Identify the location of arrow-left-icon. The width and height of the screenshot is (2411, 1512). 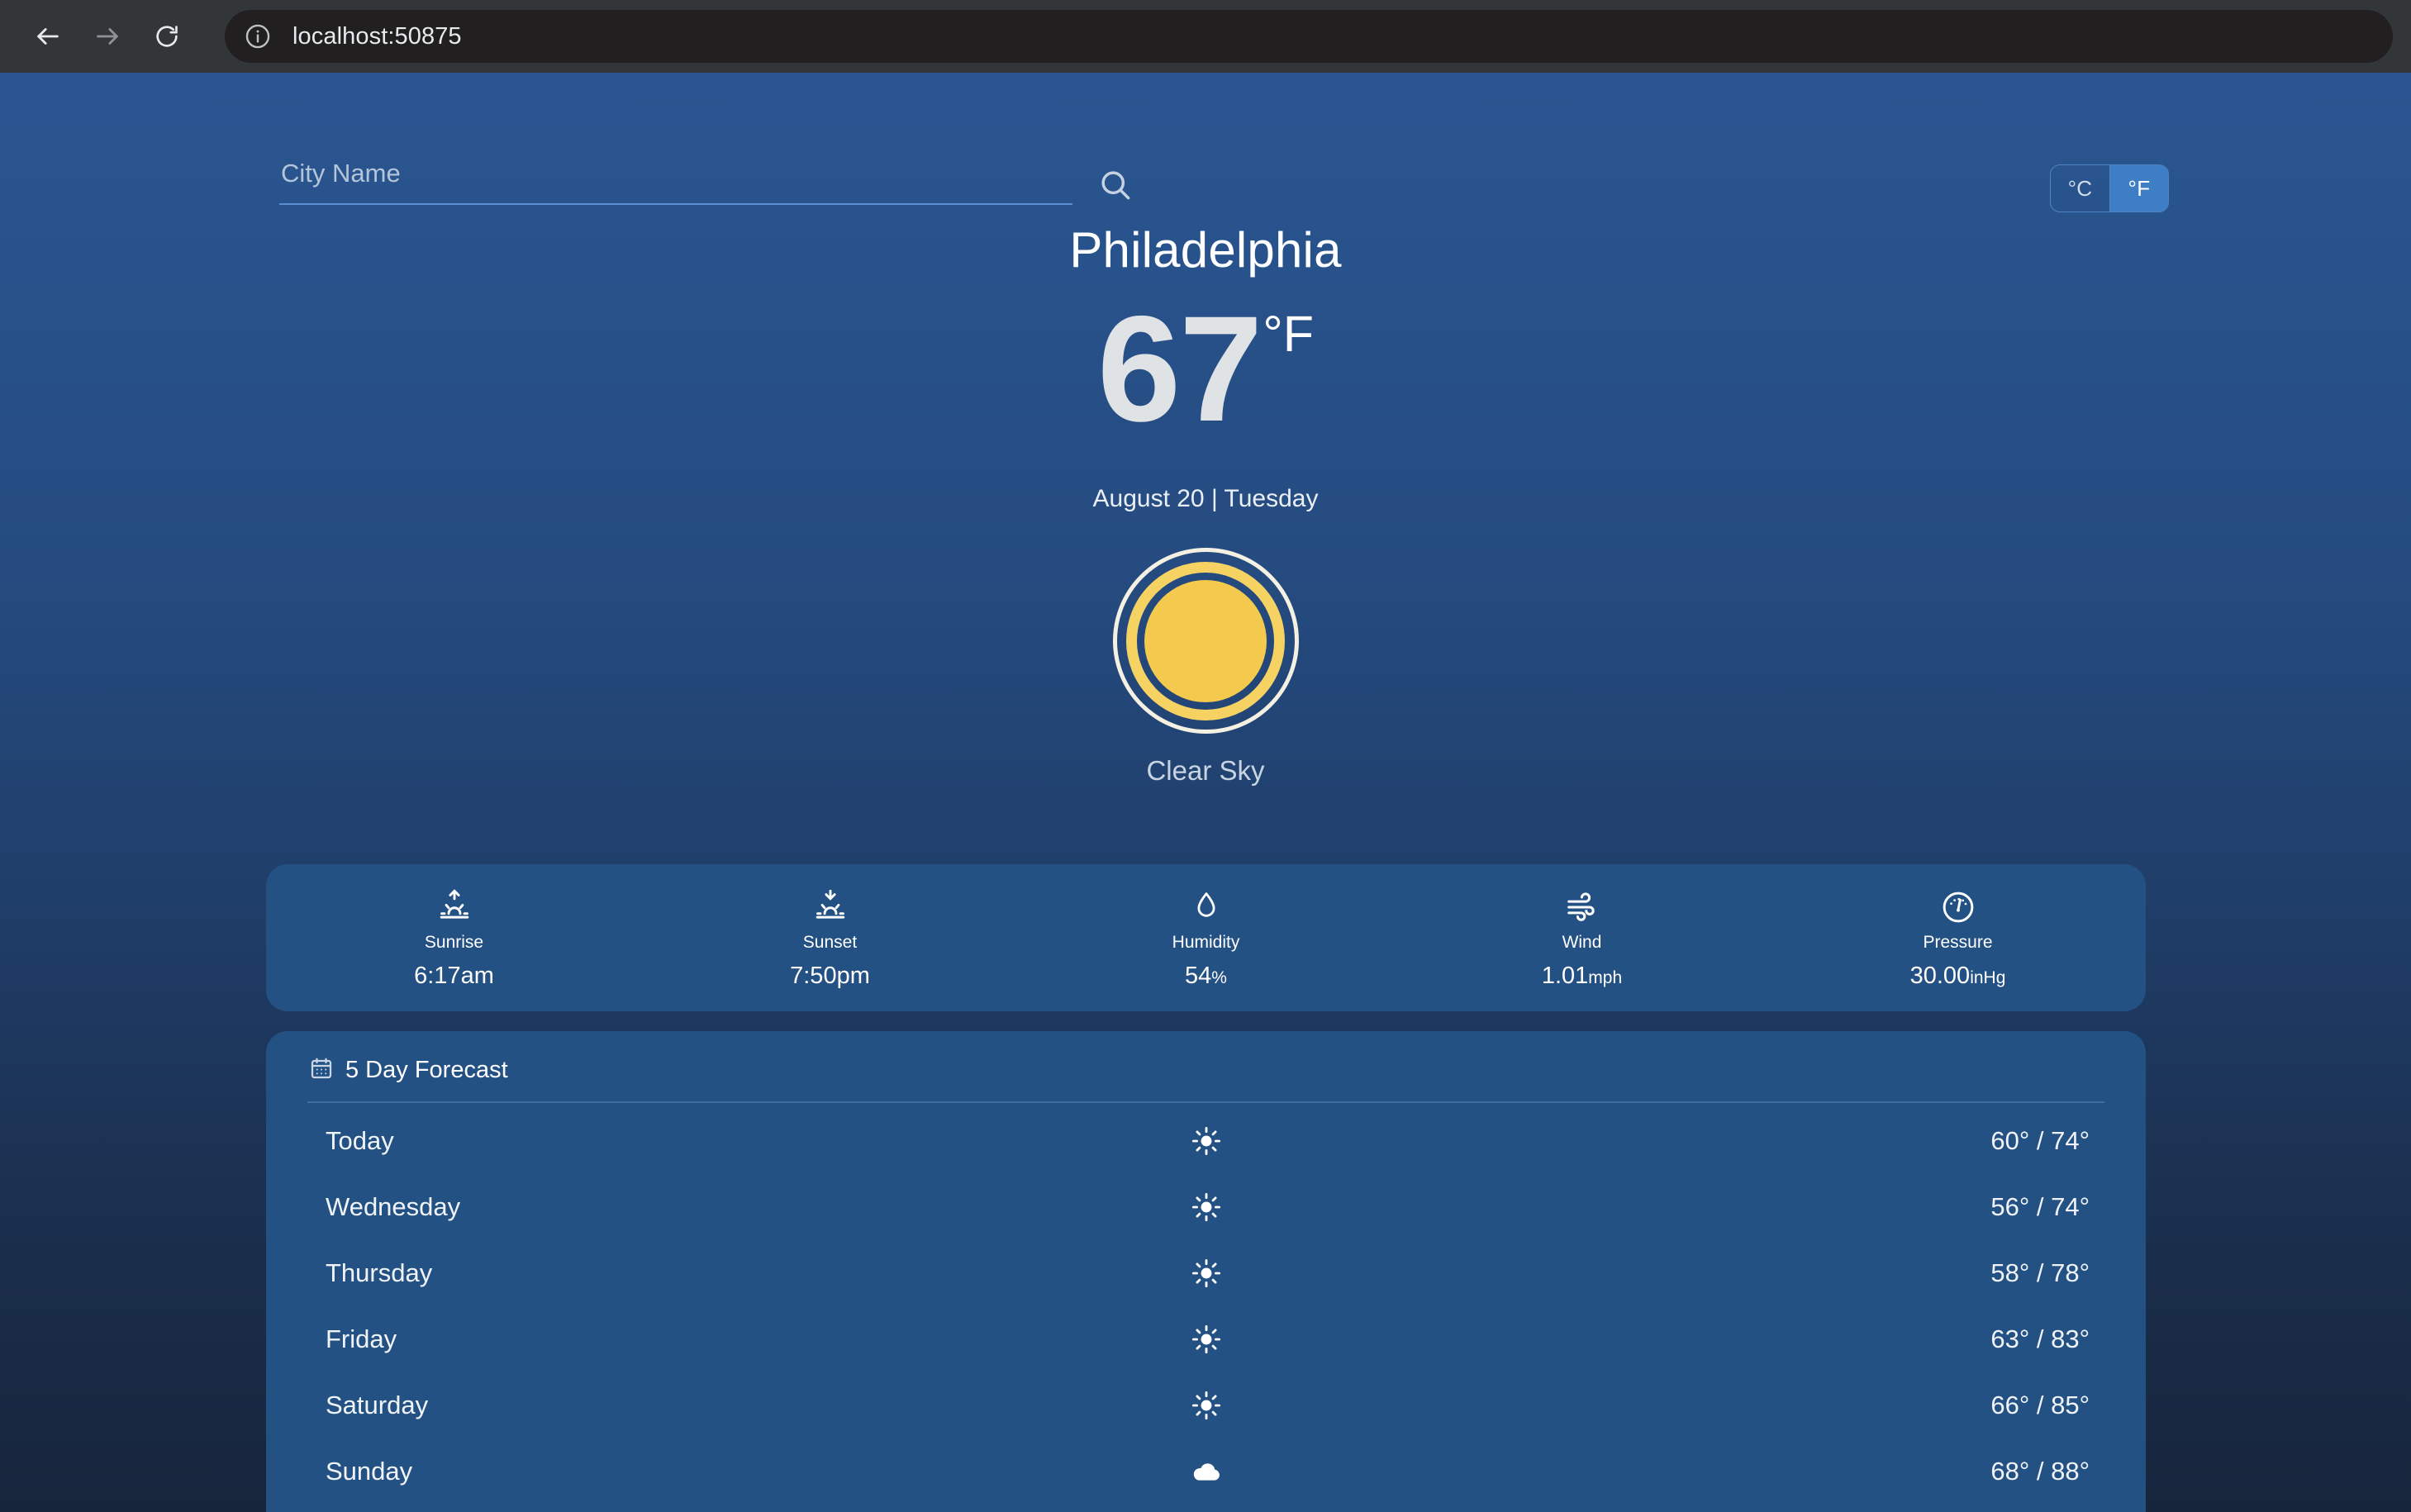
(48, 36).